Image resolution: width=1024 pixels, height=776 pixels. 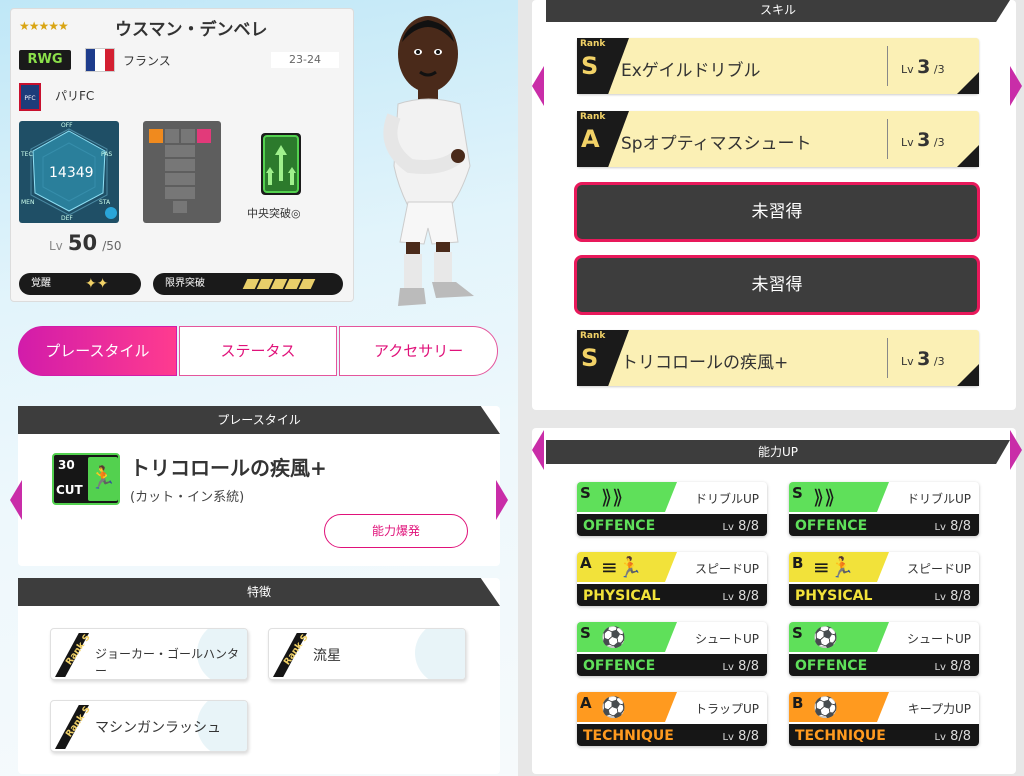 What do you see at coordinates (86, 479) in the screenshot?
I see `playstyle-icon: 30 CUT 🏃` at bounding box center [86, 479].